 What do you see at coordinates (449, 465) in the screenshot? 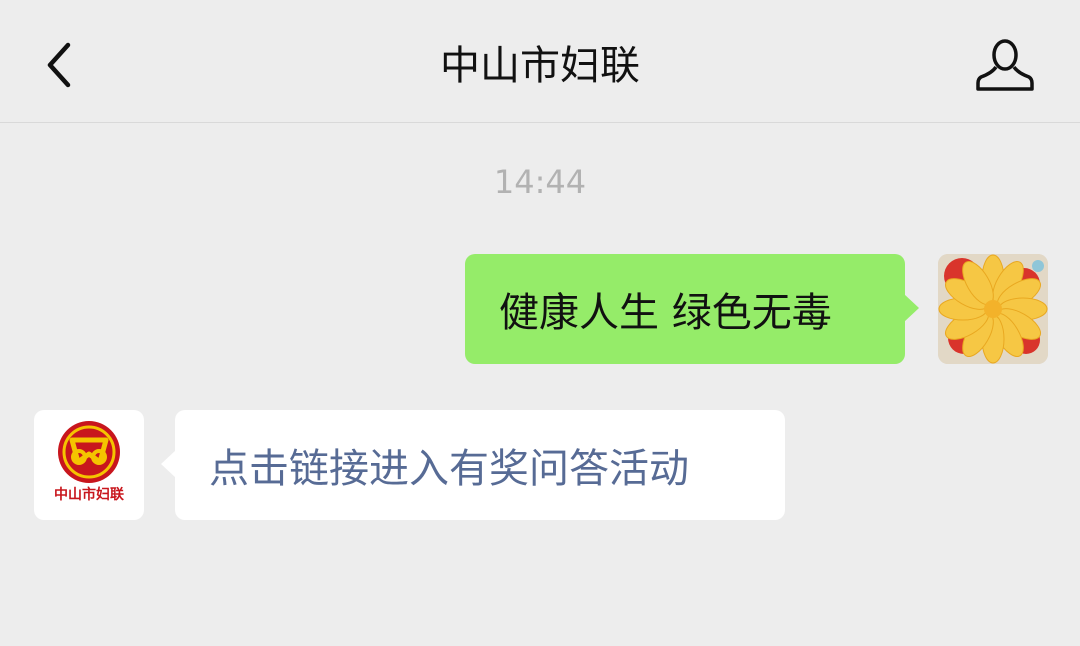
I see `message-link-text: 点击链接进入有奖问答活动` at bounding box center [449, 465].